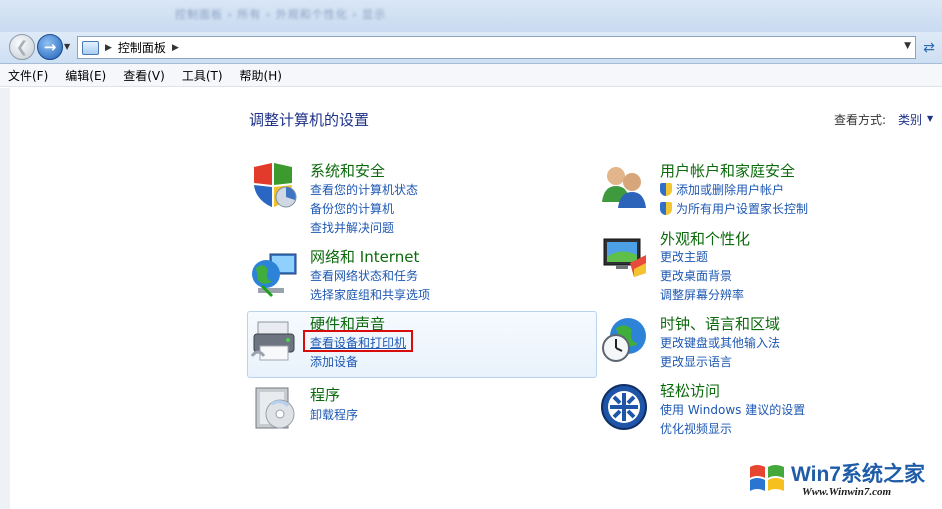  Describe the element at coordinates (847, 492) in the screenshot. I see `watermark-url: Www.Winwin7.com` at that location.